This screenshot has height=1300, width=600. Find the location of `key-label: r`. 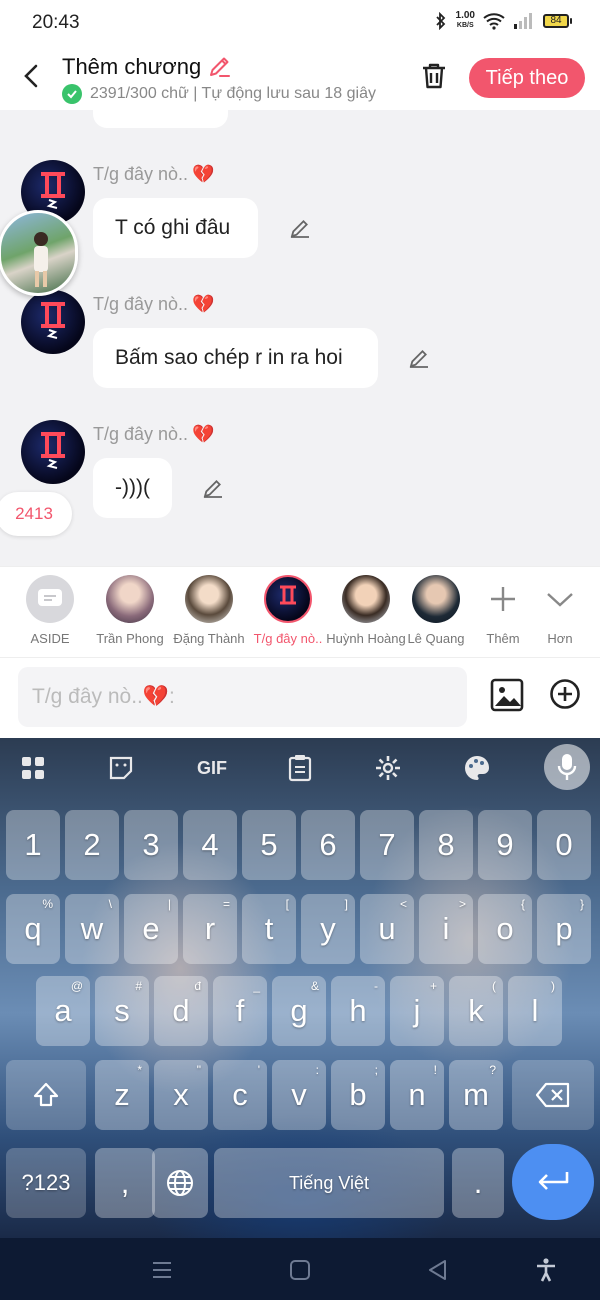

key-label: r is located at coordinates (210, 928).